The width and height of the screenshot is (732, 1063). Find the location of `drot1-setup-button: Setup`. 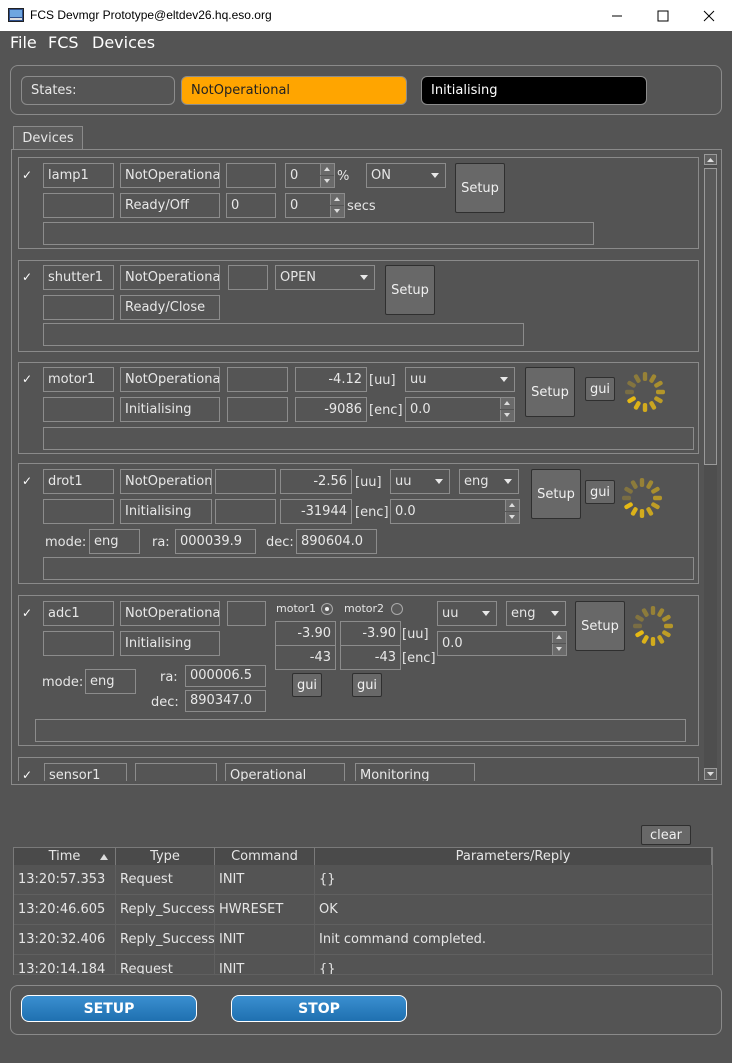

drot1-setup-button: Setup is located at coordinates (556, 494).